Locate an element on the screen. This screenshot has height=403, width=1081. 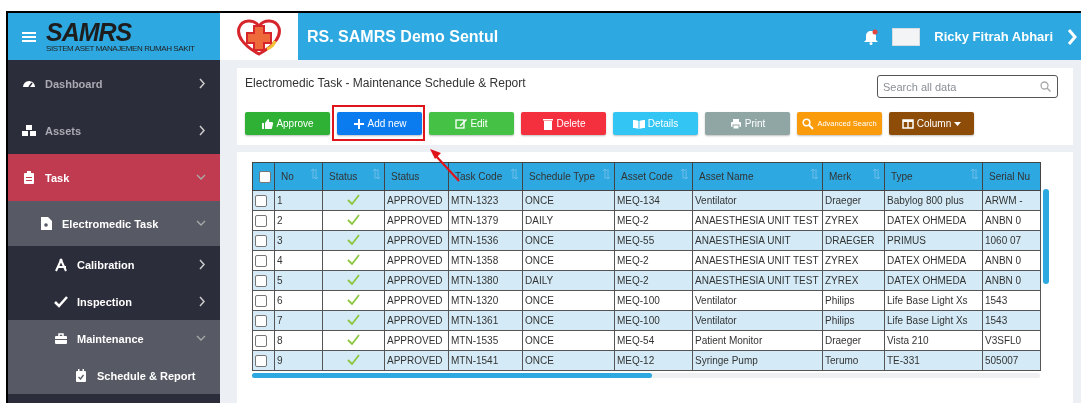
cubes-icon is located at coordinates (29, 130).